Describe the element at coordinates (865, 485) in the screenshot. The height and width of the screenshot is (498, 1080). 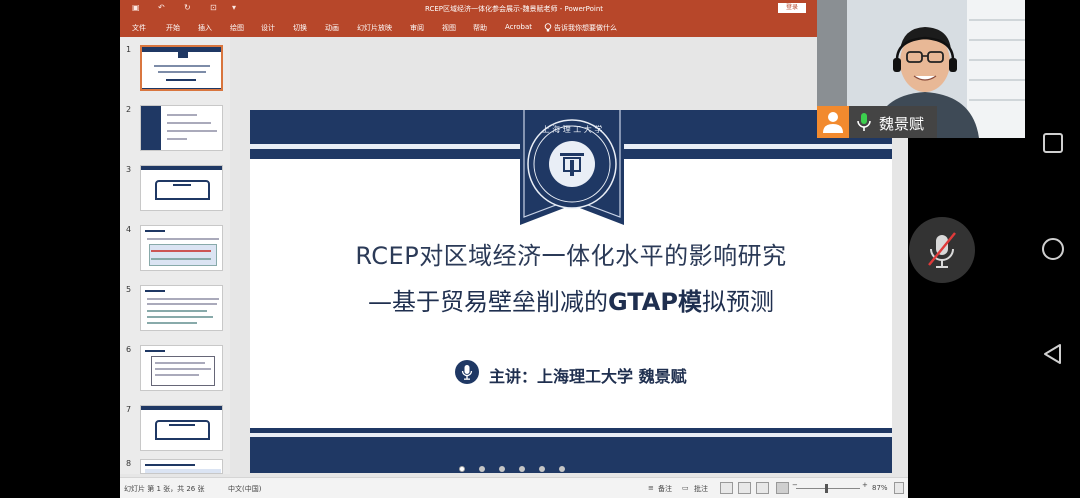
I see `zoom-in-icon: +` at that location.